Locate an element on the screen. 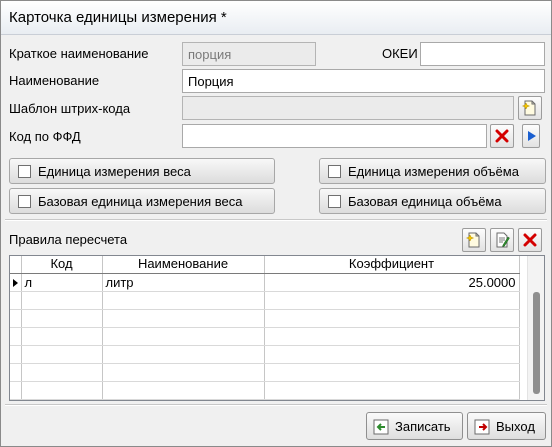 The image size is (552, 447). edit-rule-button is located at coordinates (502, 240).